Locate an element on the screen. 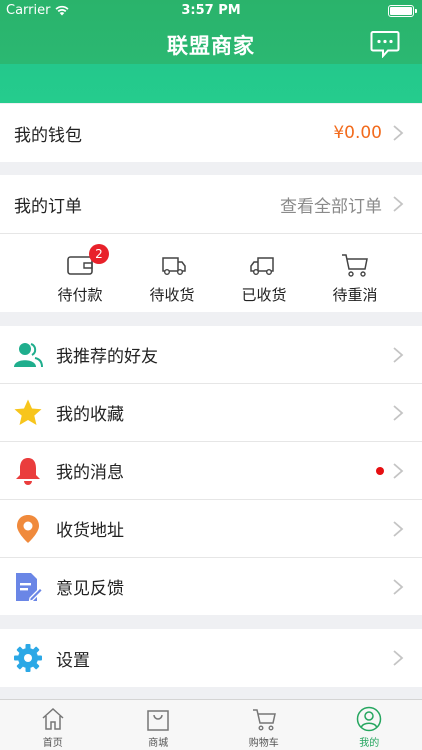  orders-label: 我的订单 is located at coordinates (48, 206).